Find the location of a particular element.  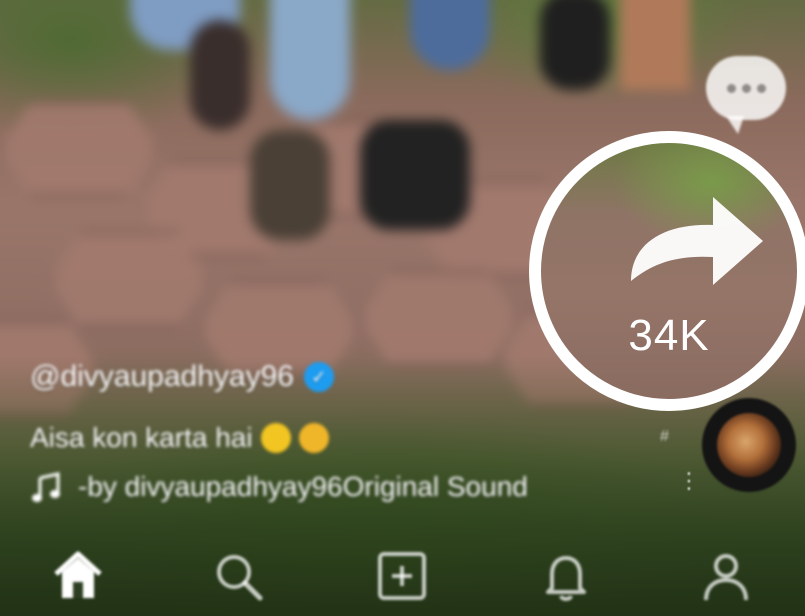

more-options-icon: ⋮ is located at coordinates (689, 485).